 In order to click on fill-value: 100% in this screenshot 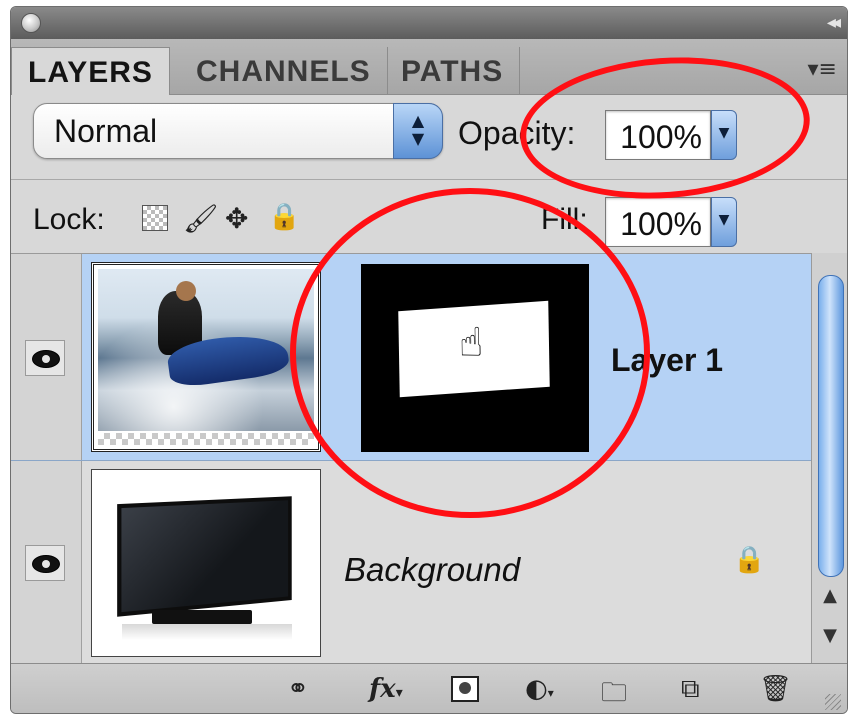, I will do `click(661, 224)`.